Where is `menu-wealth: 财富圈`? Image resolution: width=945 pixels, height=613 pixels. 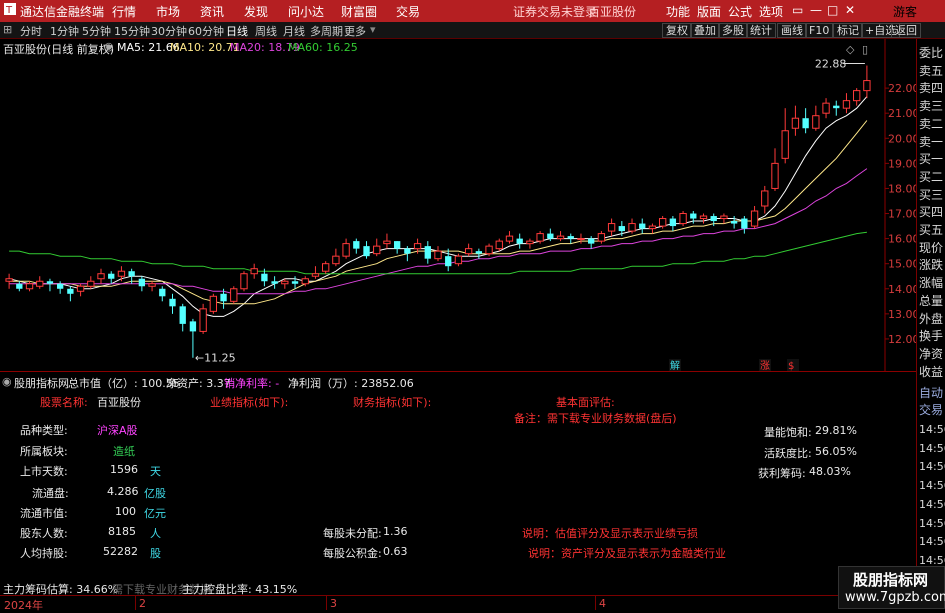
menu-wealth: 财富圈 is located at coordinates (359, 11).